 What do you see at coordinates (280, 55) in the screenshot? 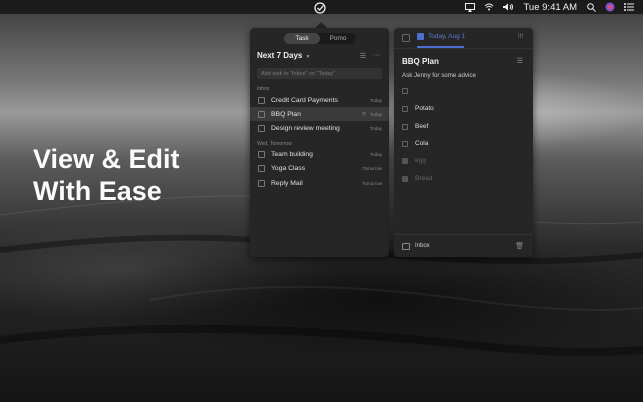
I see `list-title: Next 7 Days` at bounding box center [280, 55].